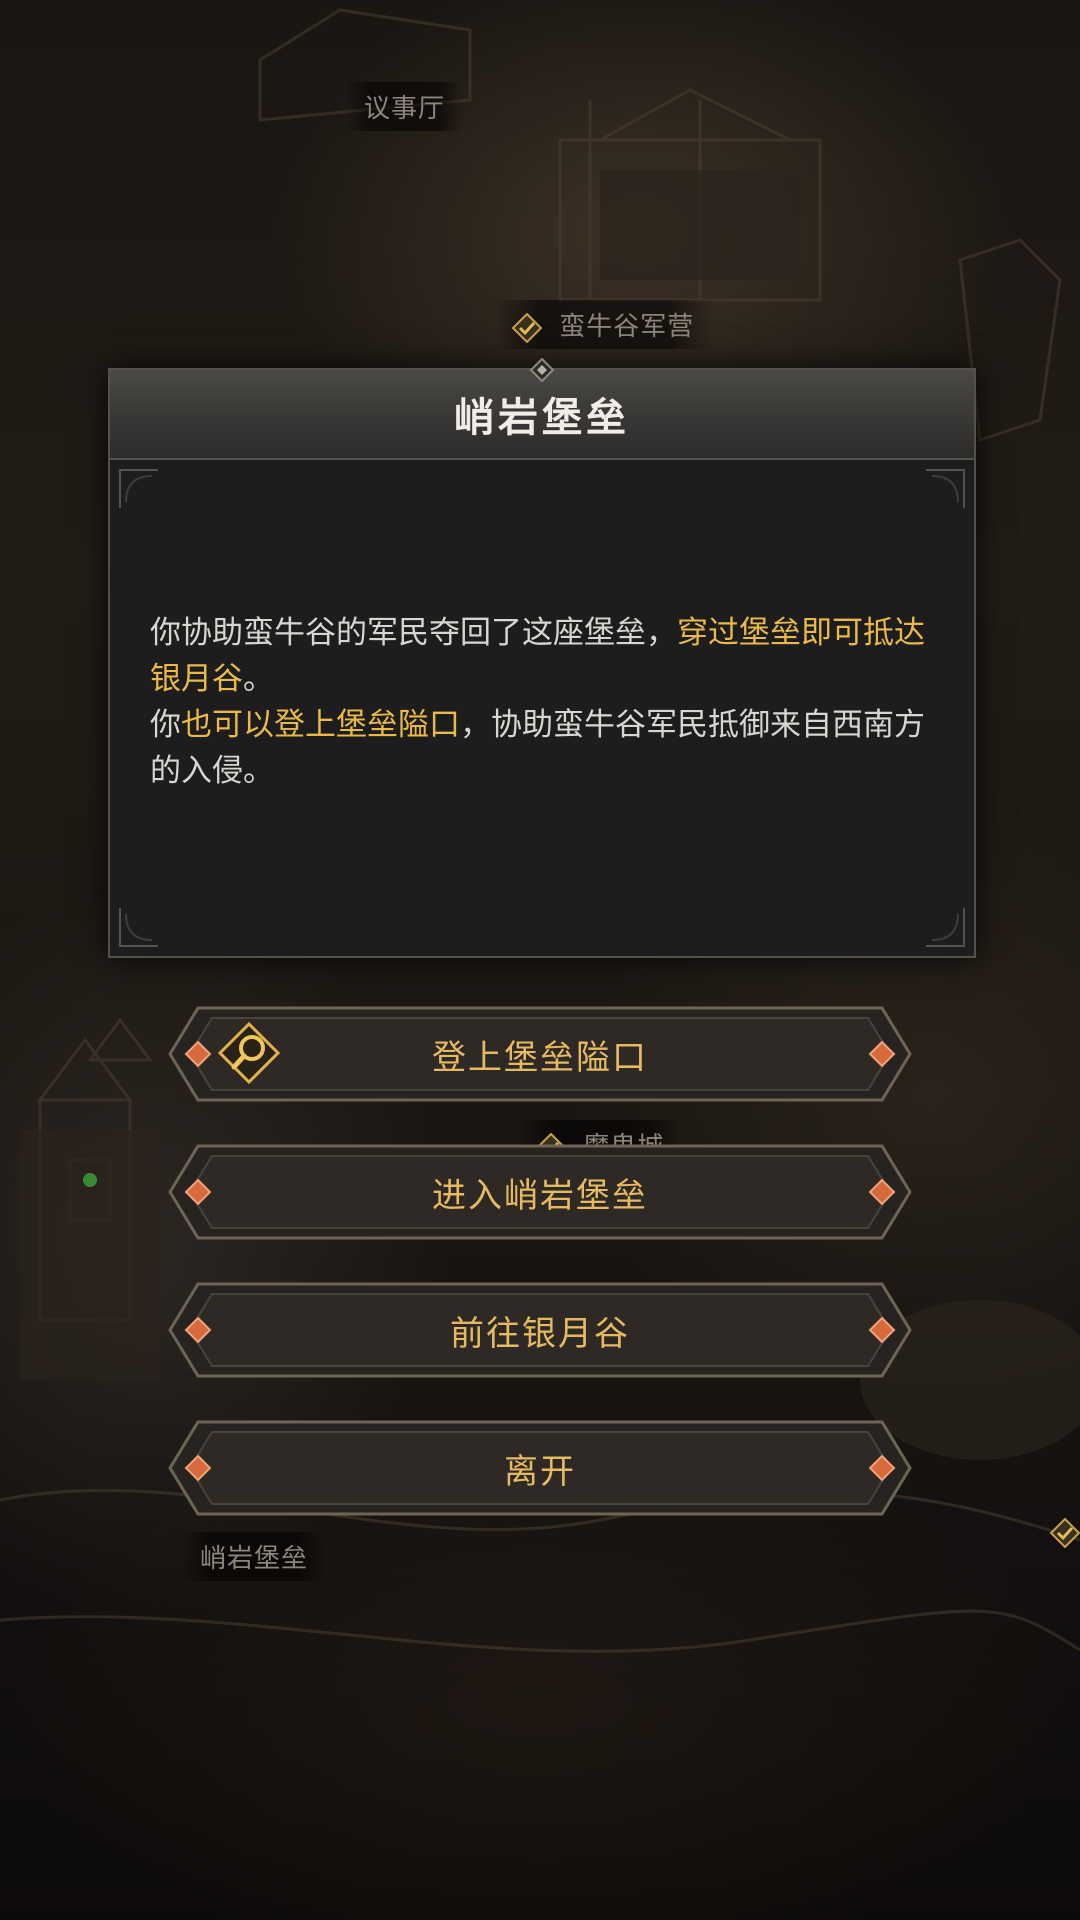 The image size is (1080, 1920). I want to click on dialog-header: 峭岩堡垒, so click(542, 409).